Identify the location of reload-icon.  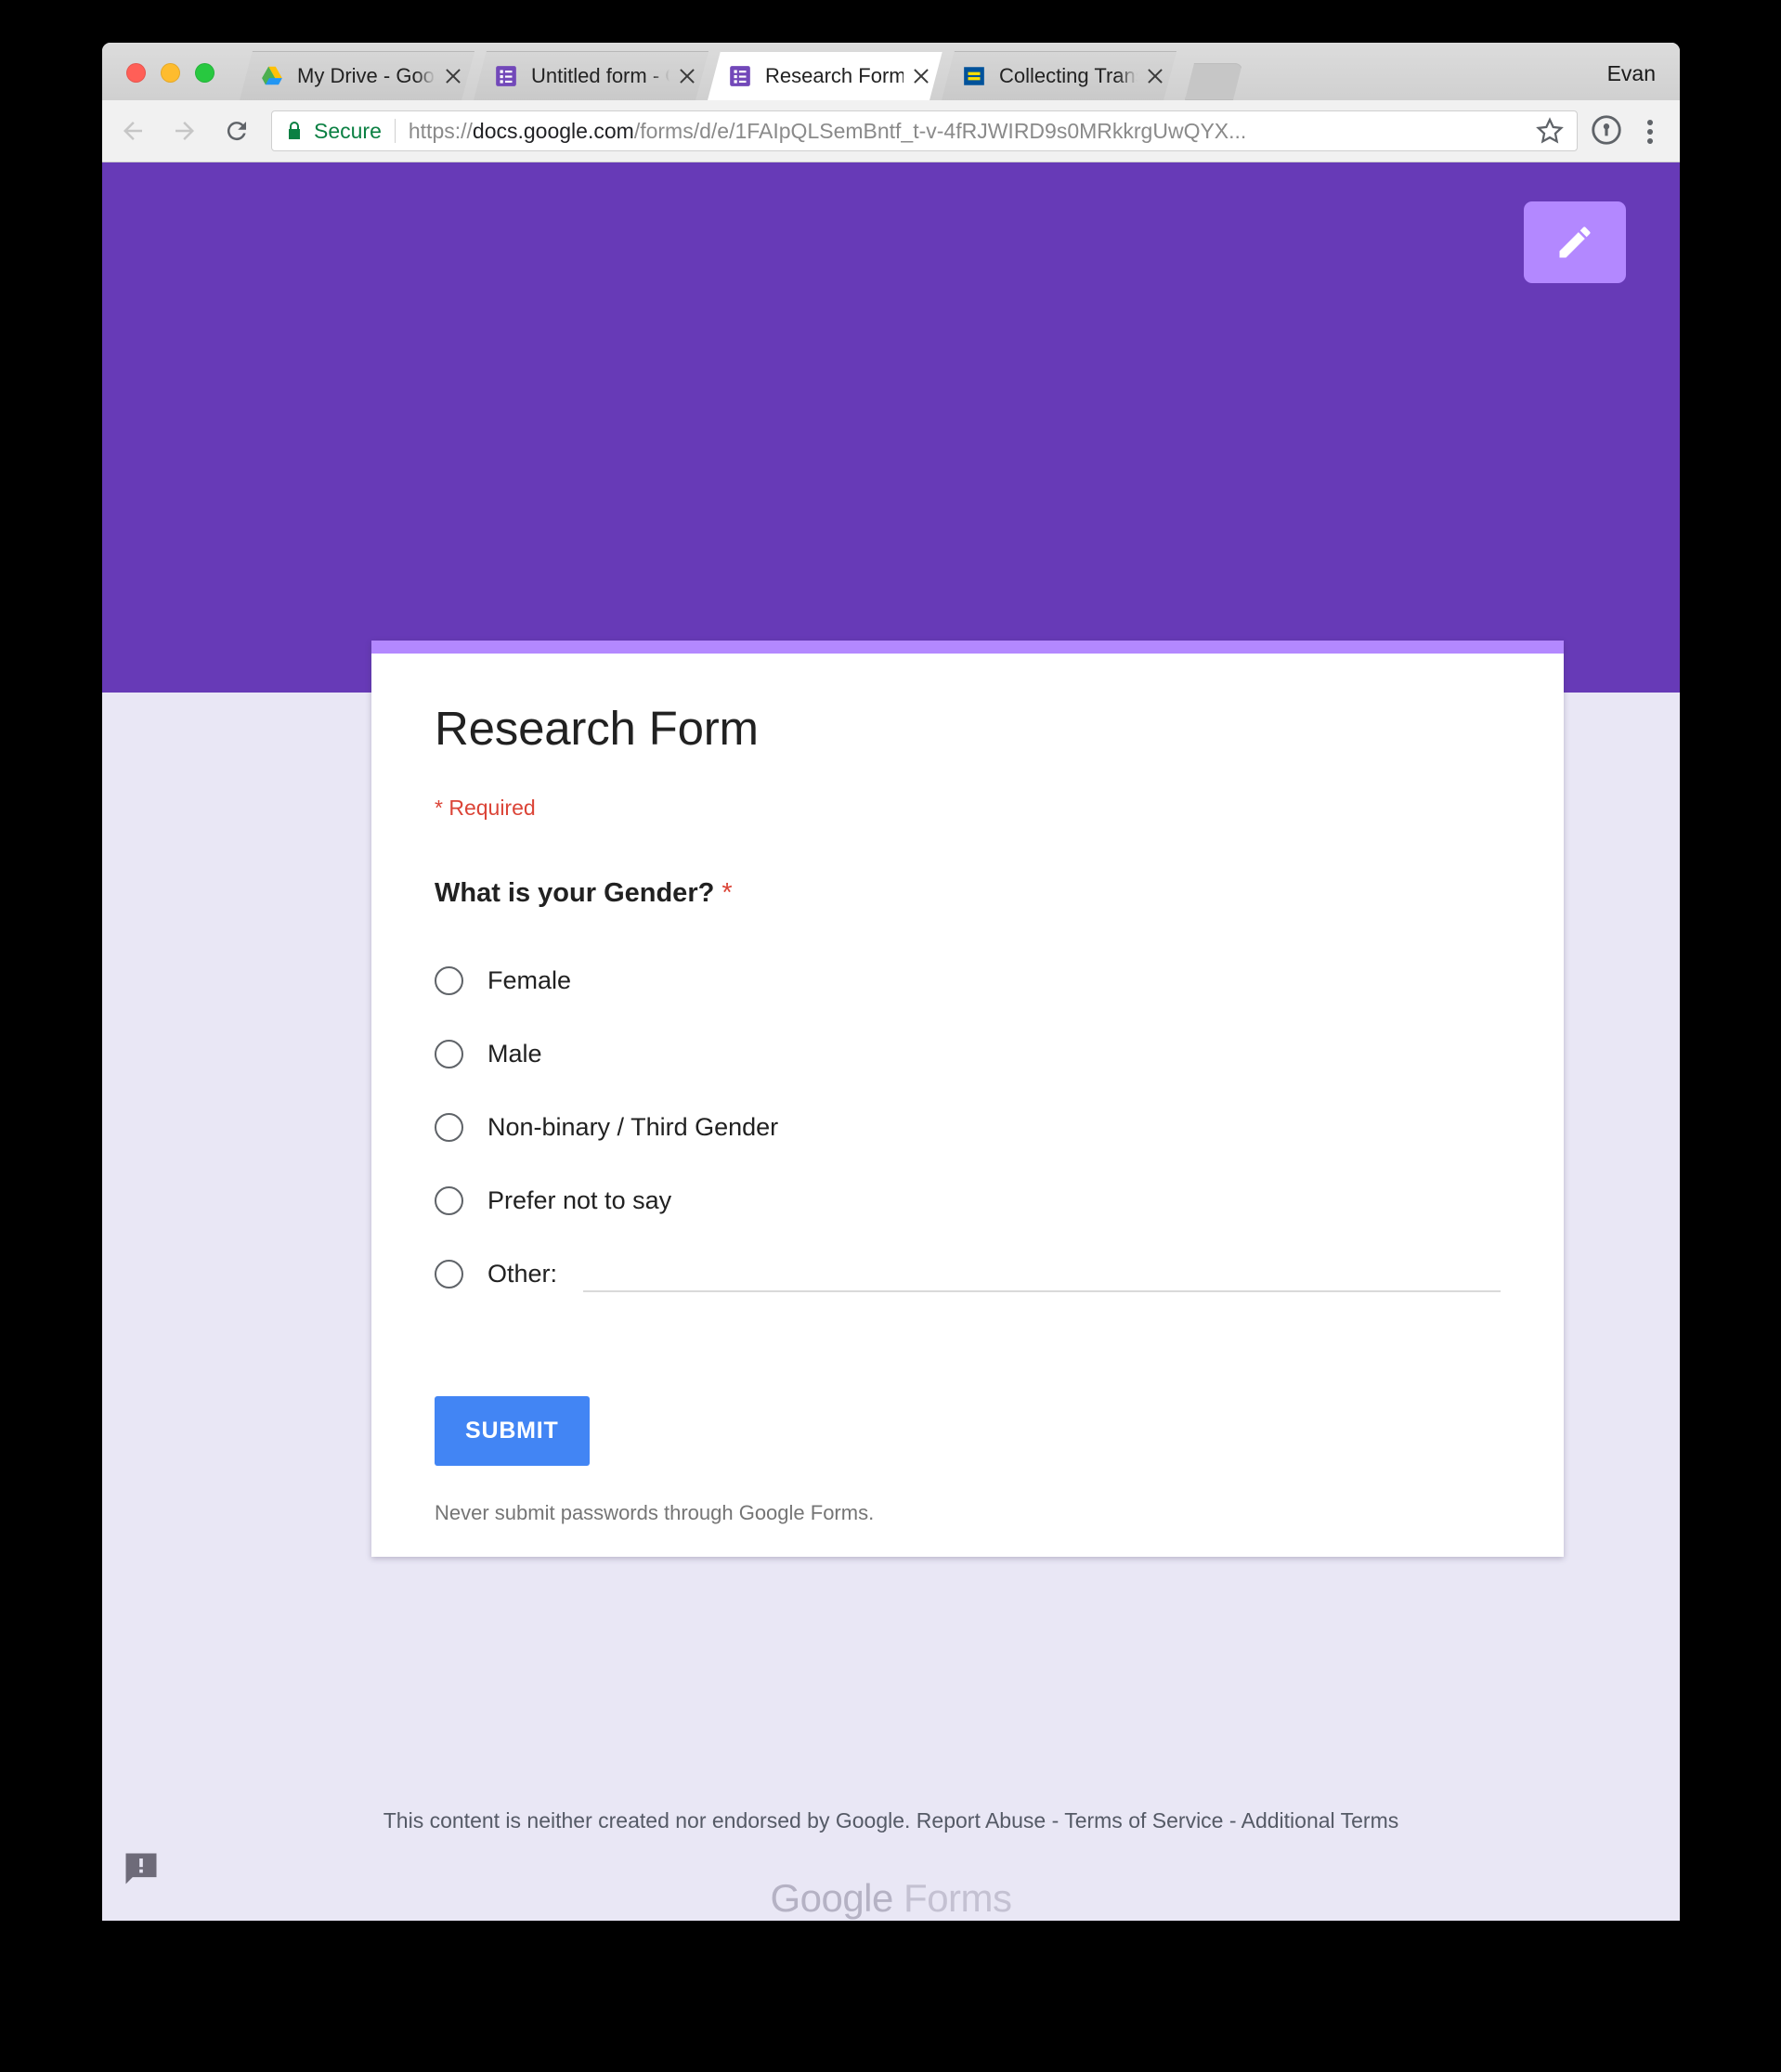
(236, 131).